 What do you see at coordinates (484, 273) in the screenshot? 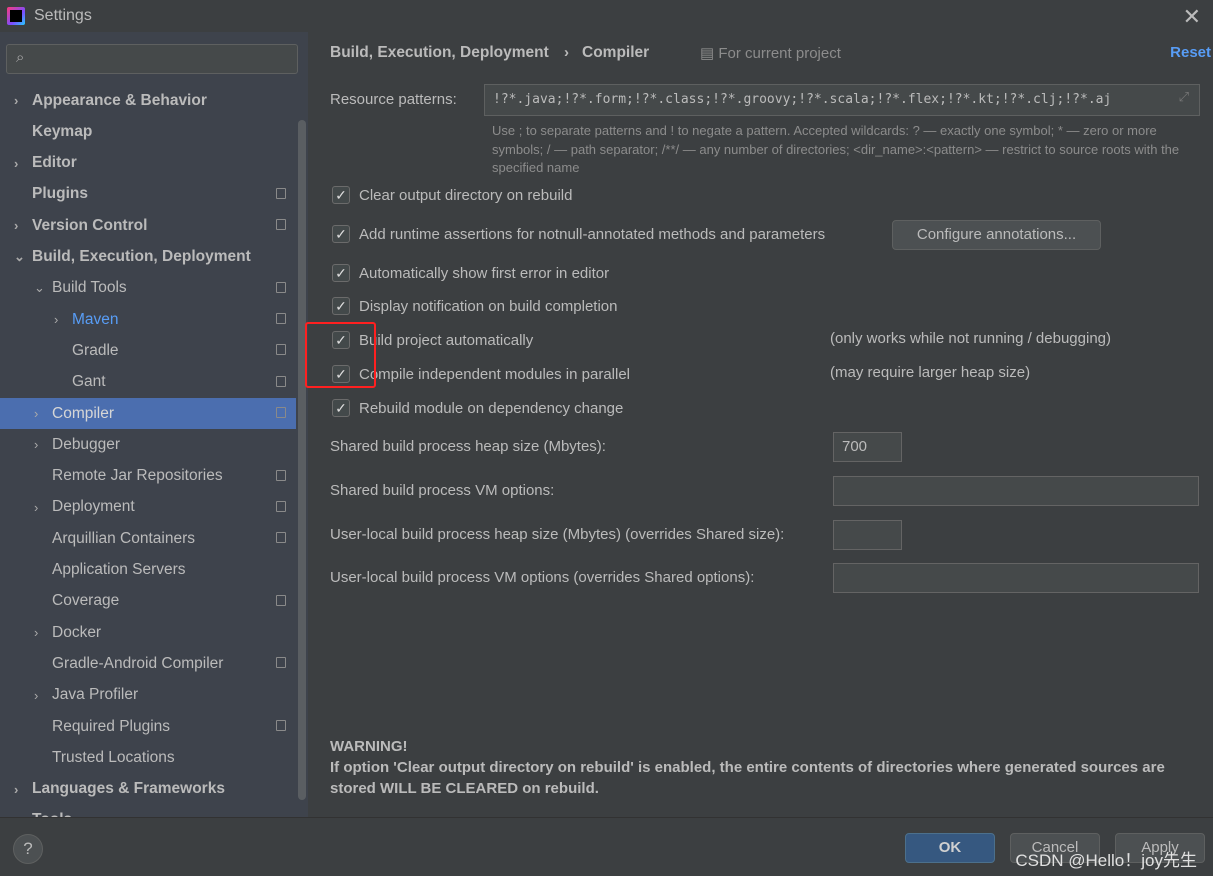
I see `option-label: Automatically show first error in editor` at bounding box center [484, 273].